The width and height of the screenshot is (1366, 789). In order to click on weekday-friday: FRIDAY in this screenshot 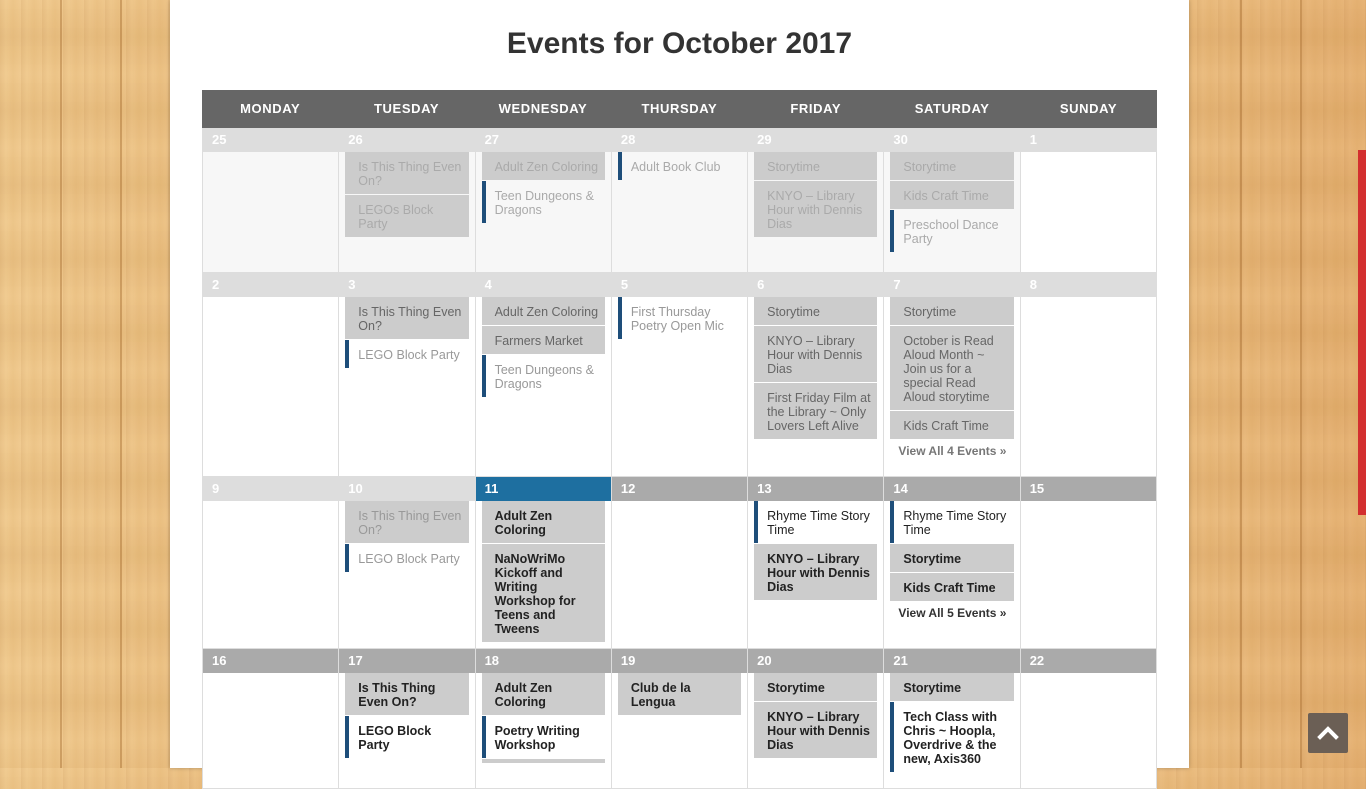, I will do `click(816, 108)`.